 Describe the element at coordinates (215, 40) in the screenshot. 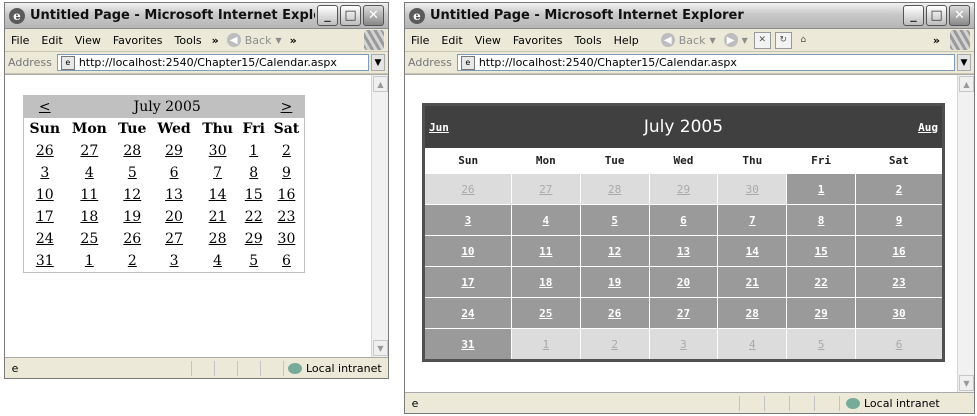

I see `menu-overflow-chevron: »` at that location.